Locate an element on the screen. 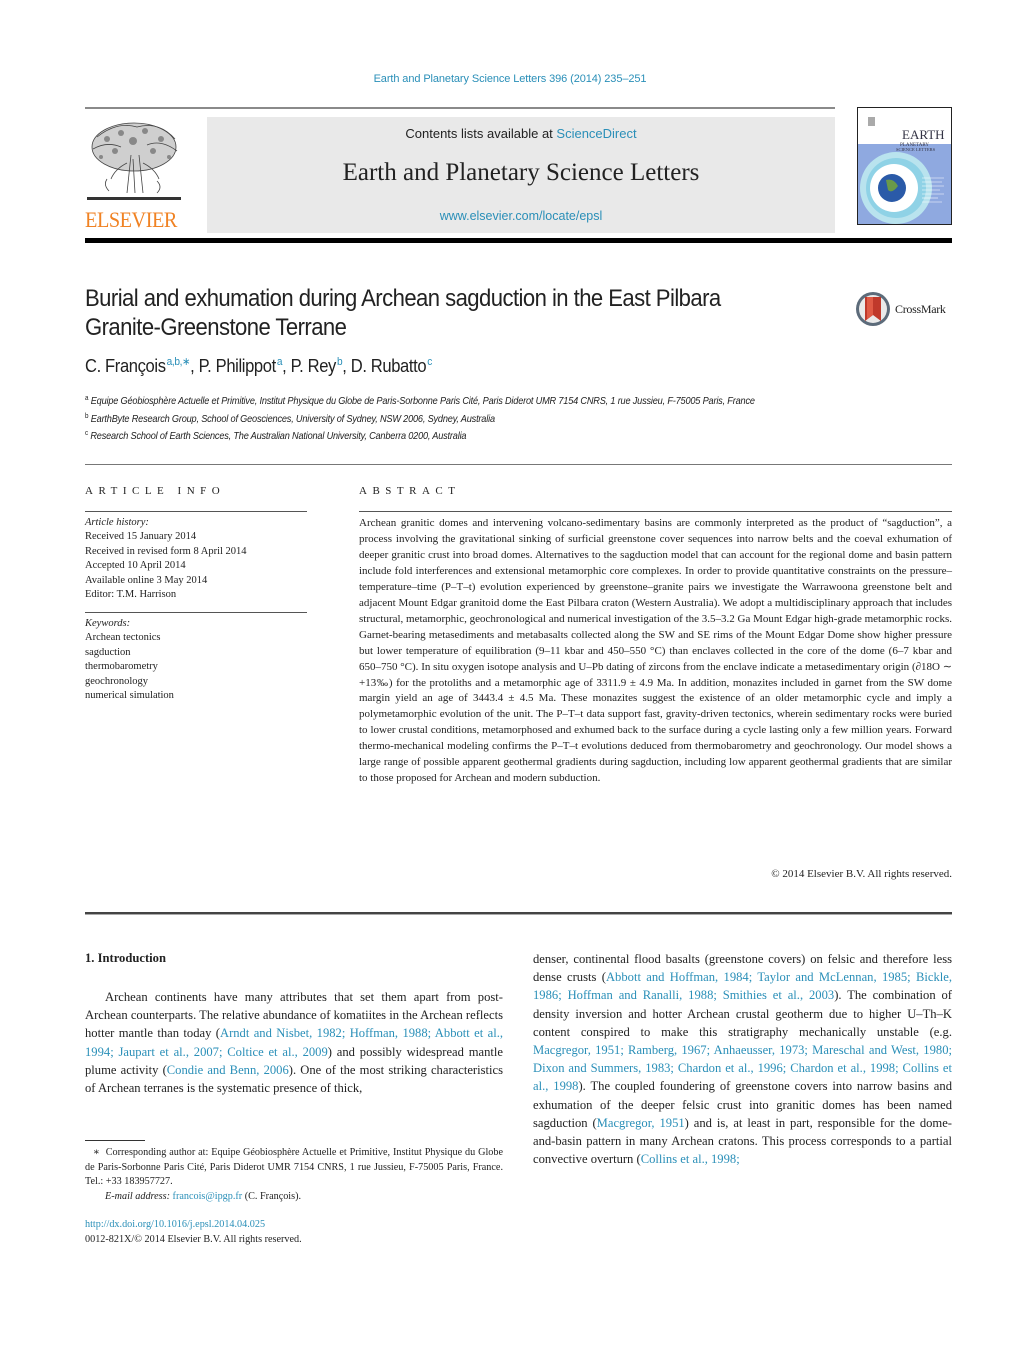 The width and height of the screenshot is (1020, 1351). article-info-heading: ARTICLE INFO is located at coordinates (155, 491).